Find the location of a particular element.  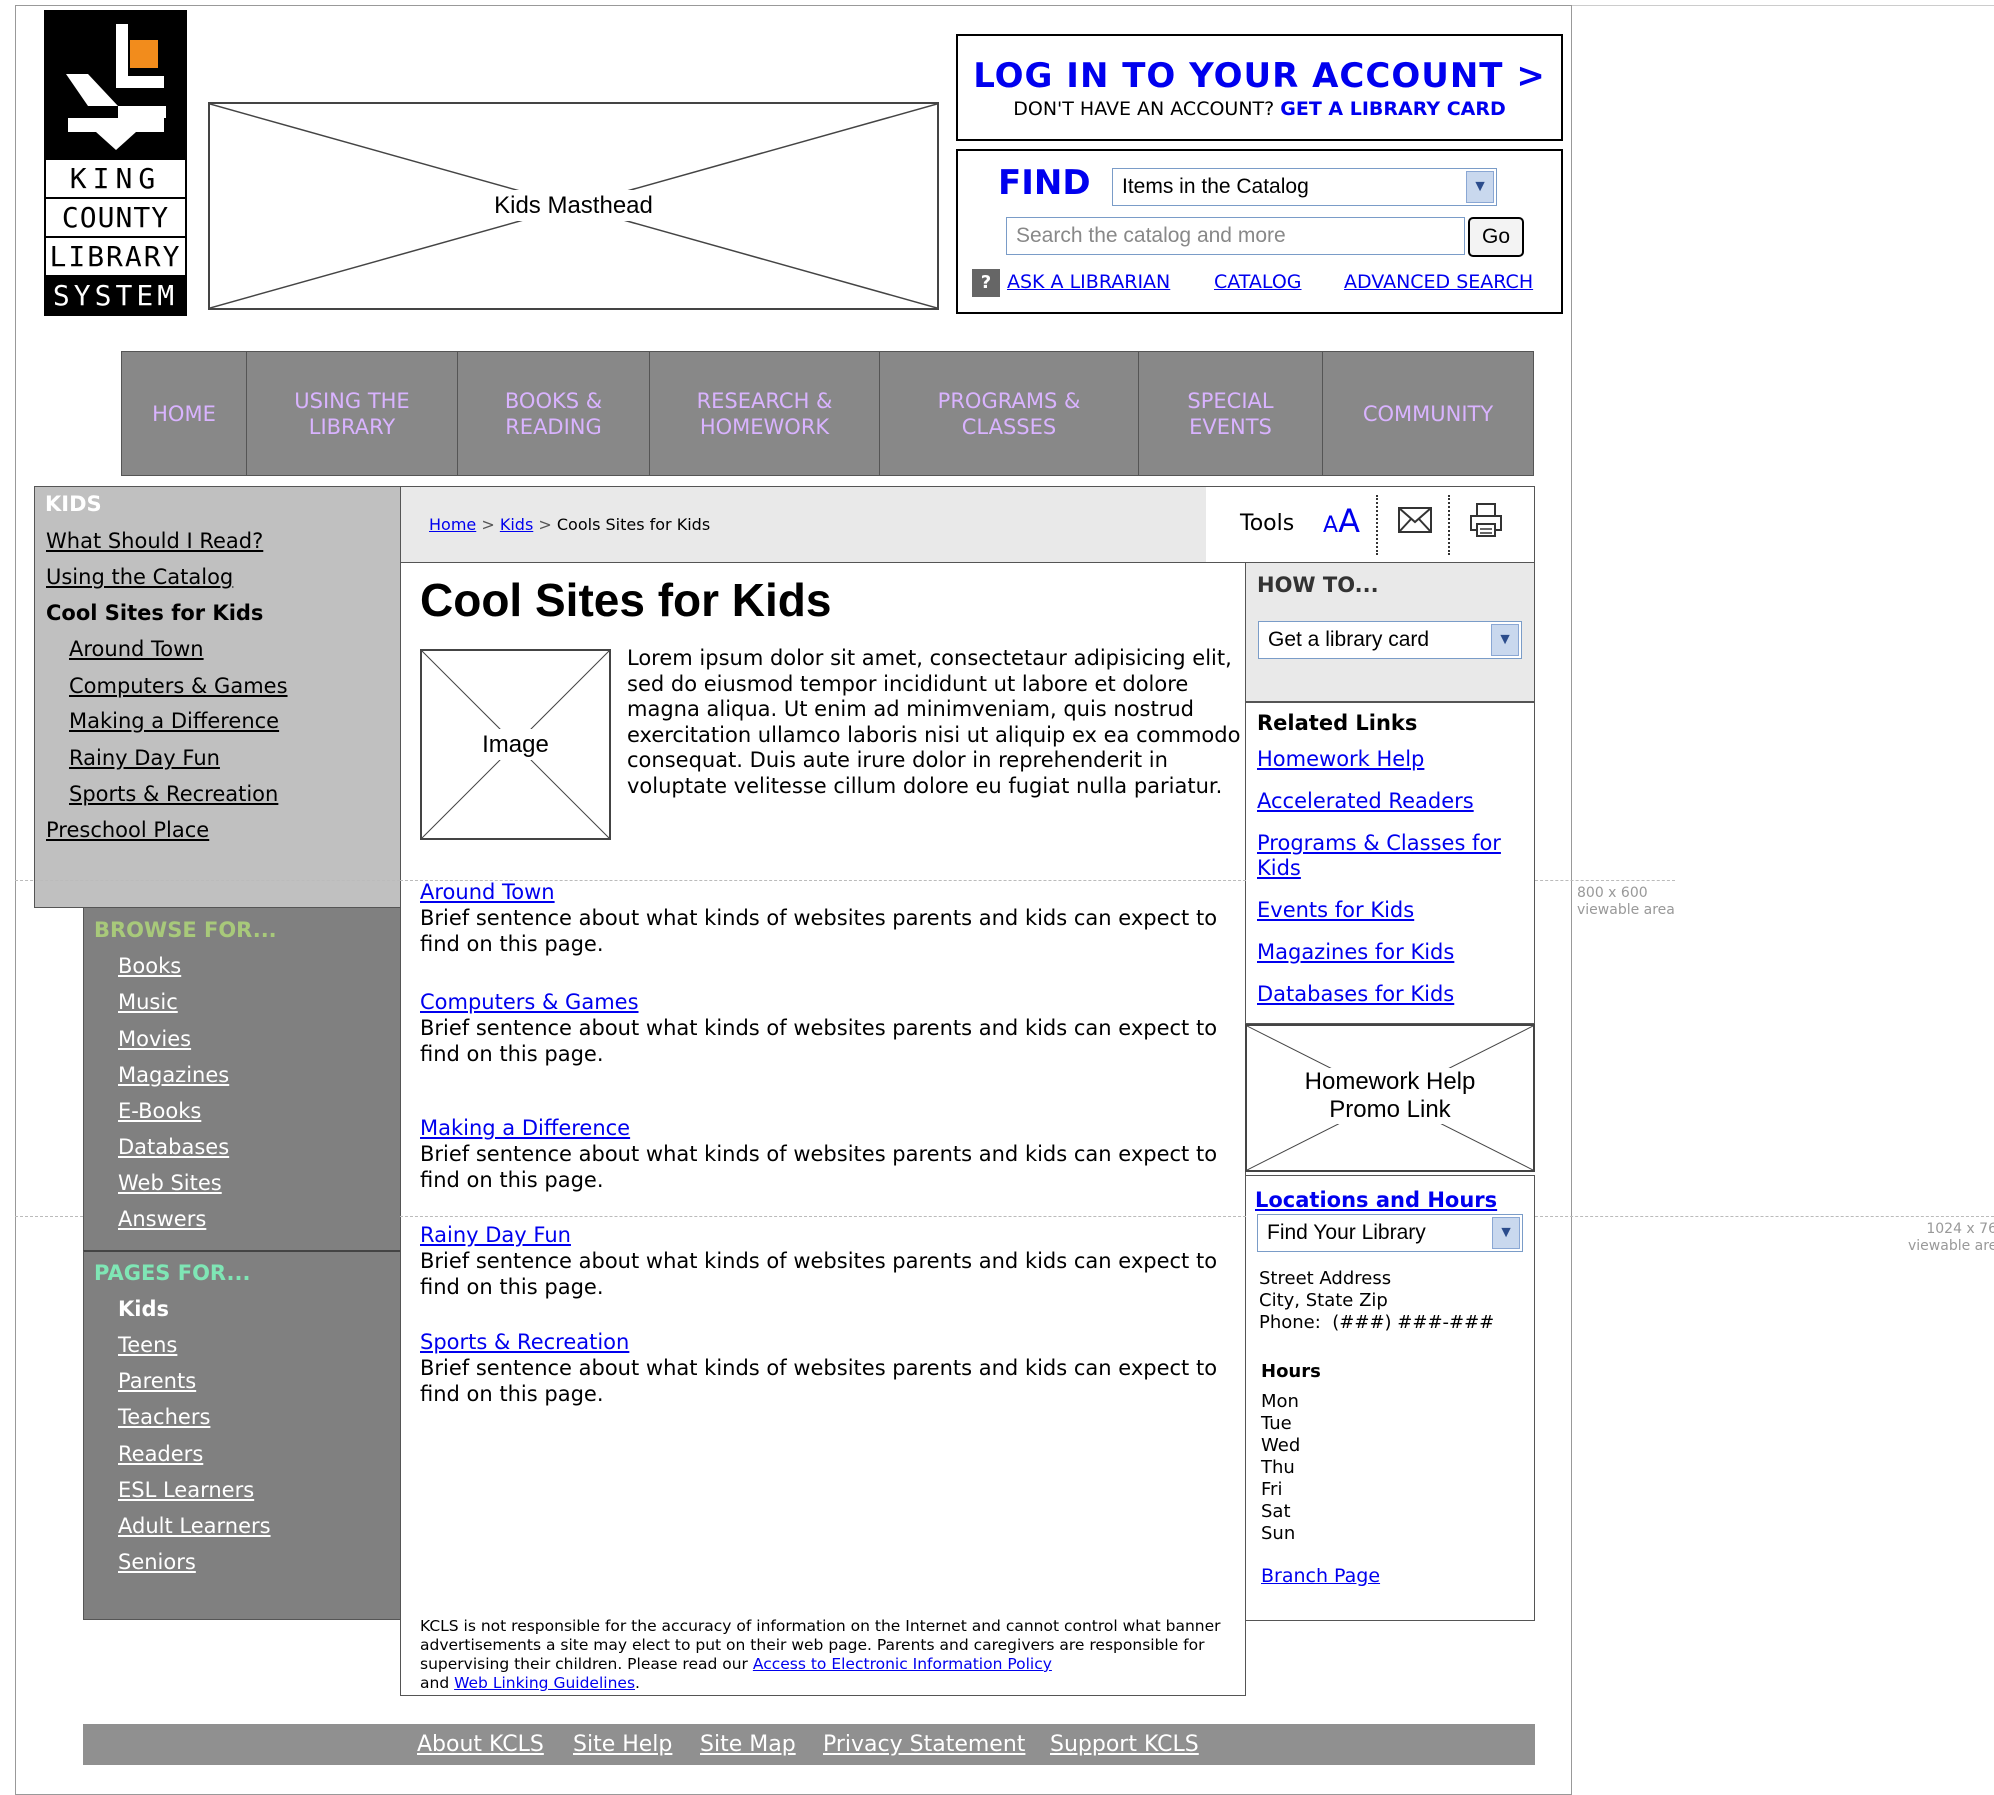

tools-label: Tools is located at coordinates (1267, 523).